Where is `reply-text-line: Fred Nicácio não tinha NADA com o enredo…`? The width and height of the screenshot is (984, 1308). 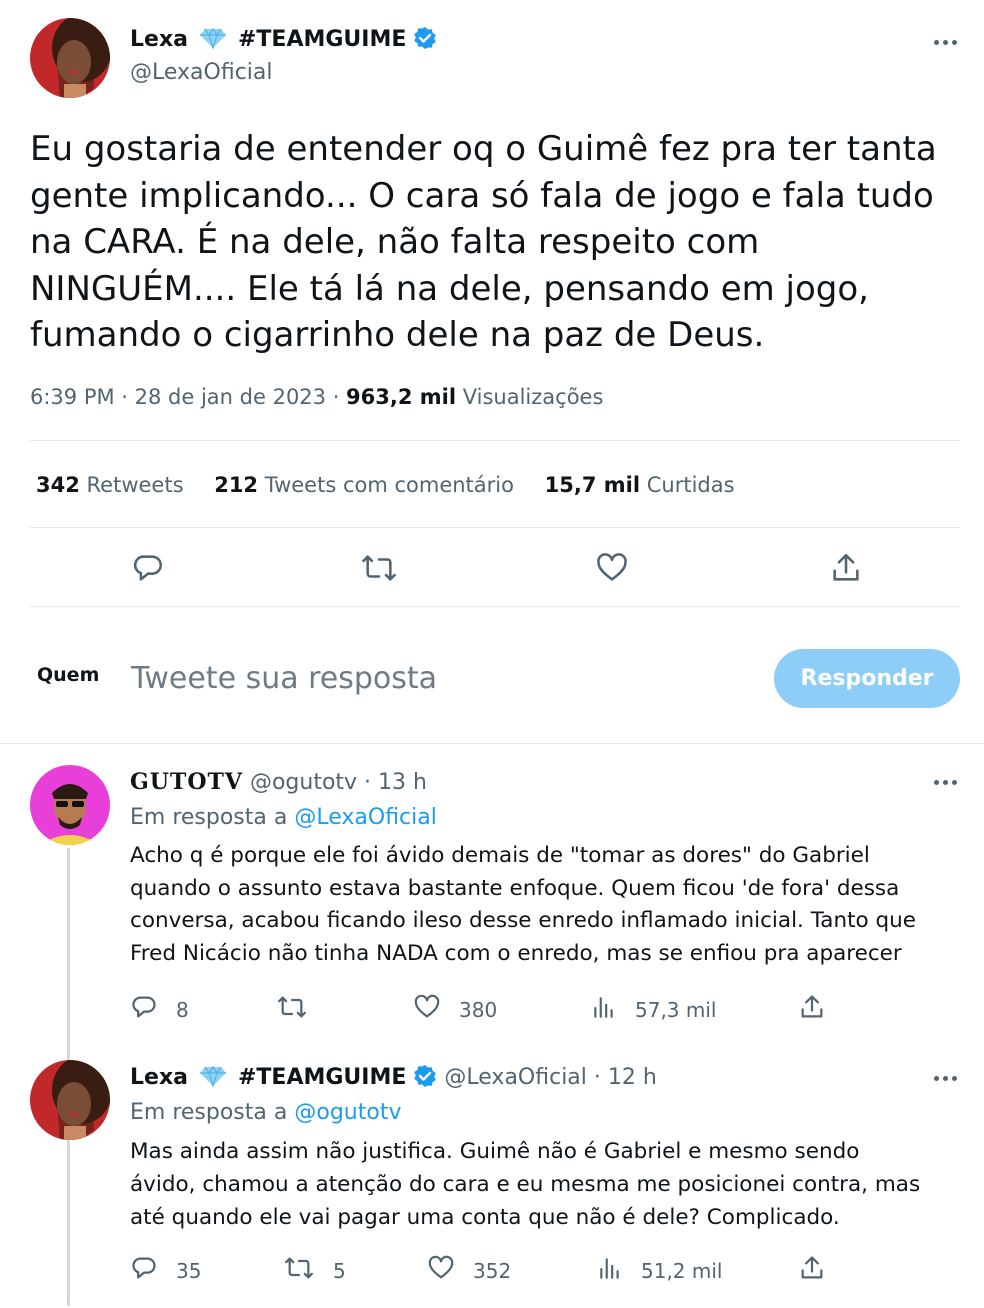 reply-text-line: Fred Nicácio não tinha NADA com o enredo… is located at coordinates (516, 953).